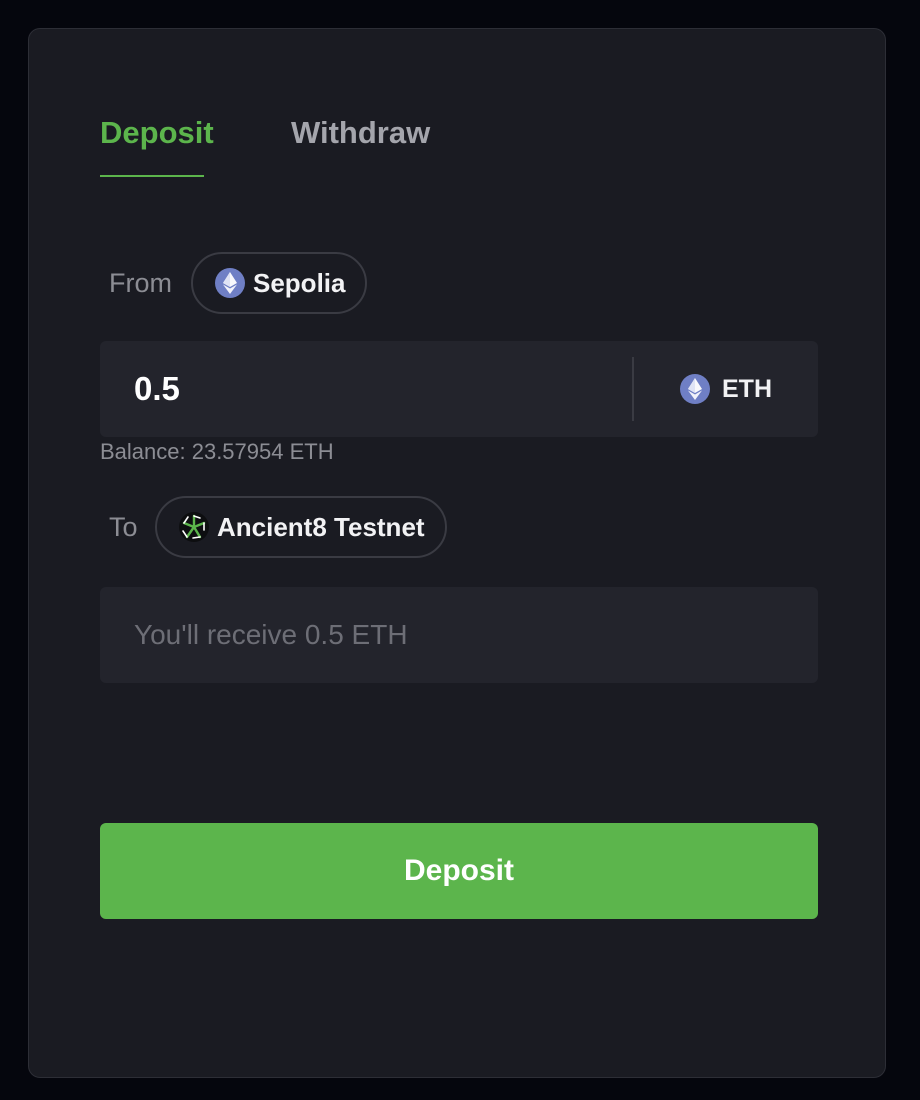  I want to click on to-chain-name: Ancient8 Testnet, so click(321, 526).